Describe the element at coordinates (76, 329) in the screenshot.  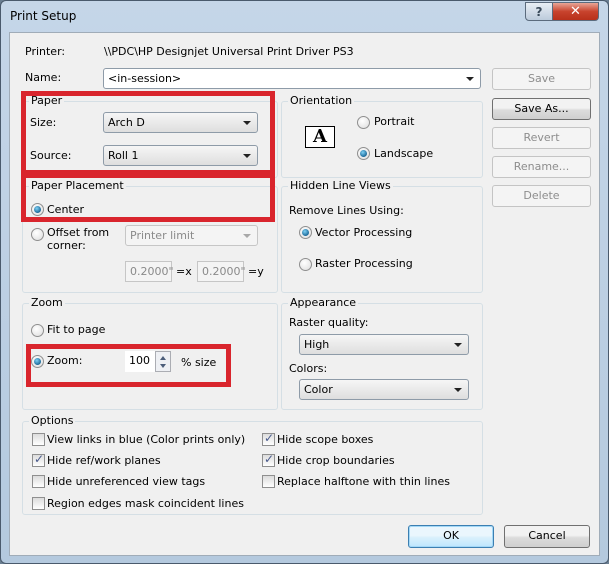
I see `fit-to-page-label: Fit to page` at that location.